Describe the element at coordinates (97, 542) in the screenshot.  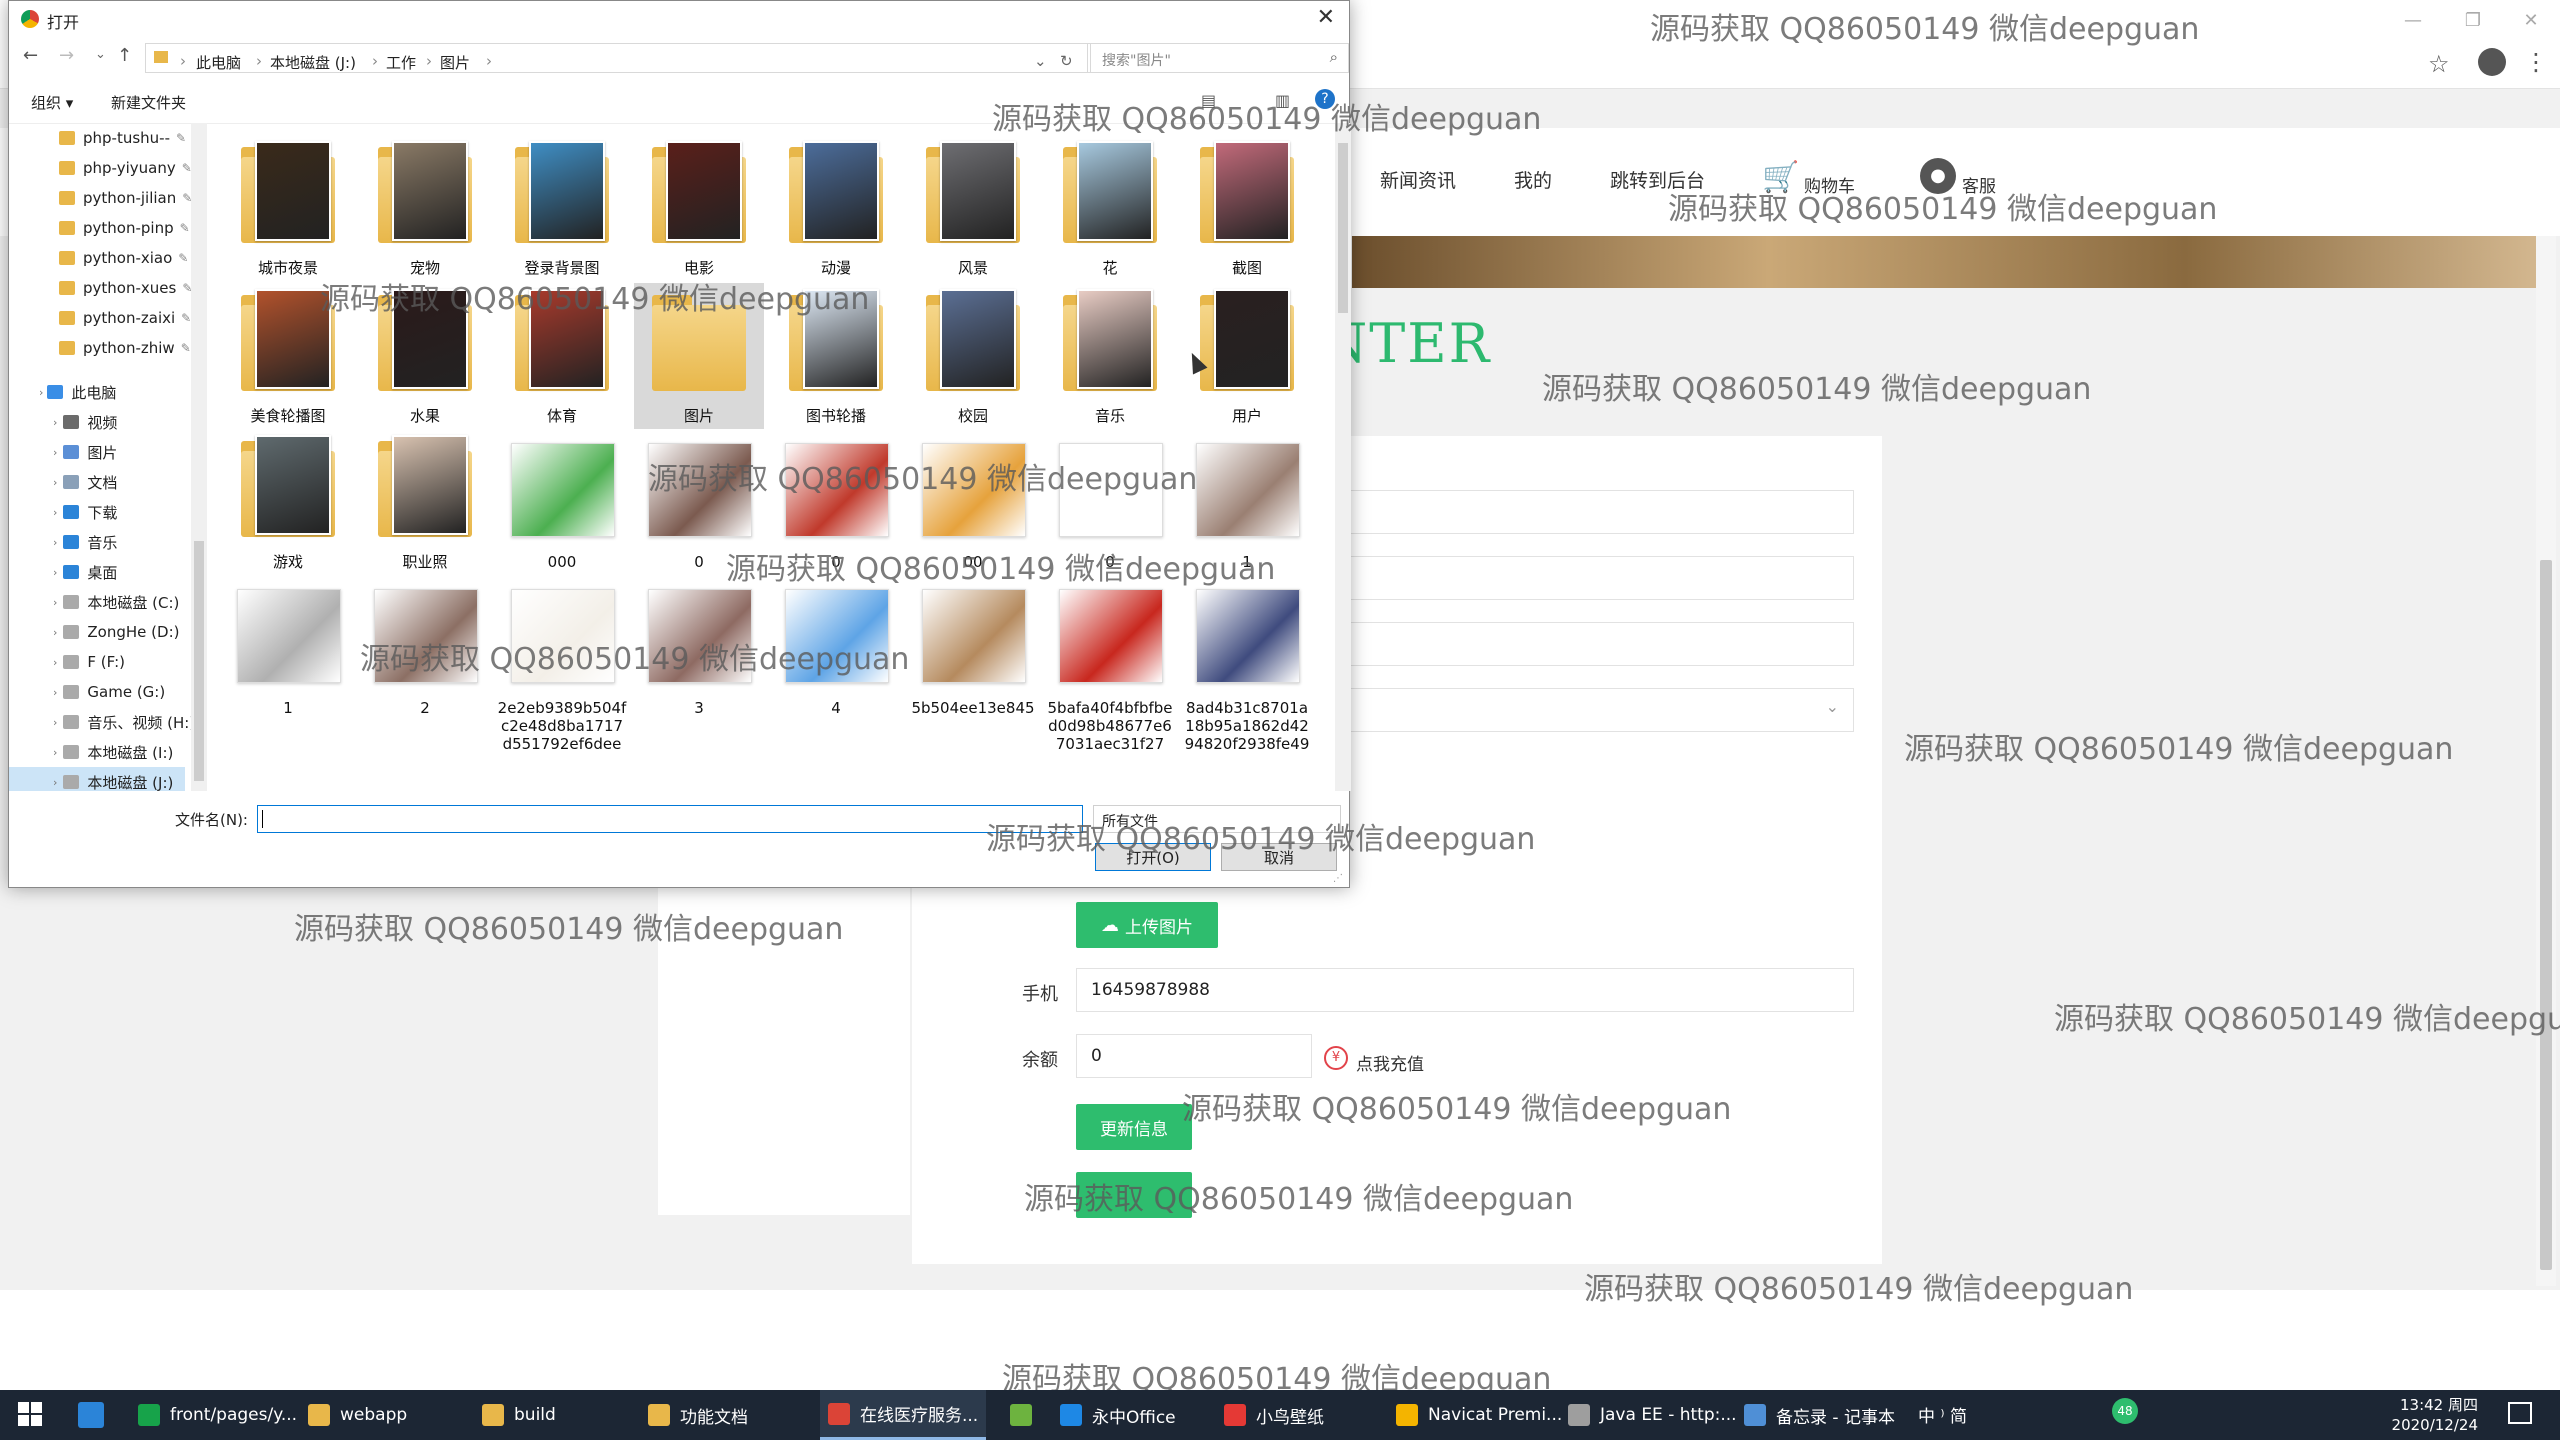
I see `tree-item-location: › 音乐` at that location.